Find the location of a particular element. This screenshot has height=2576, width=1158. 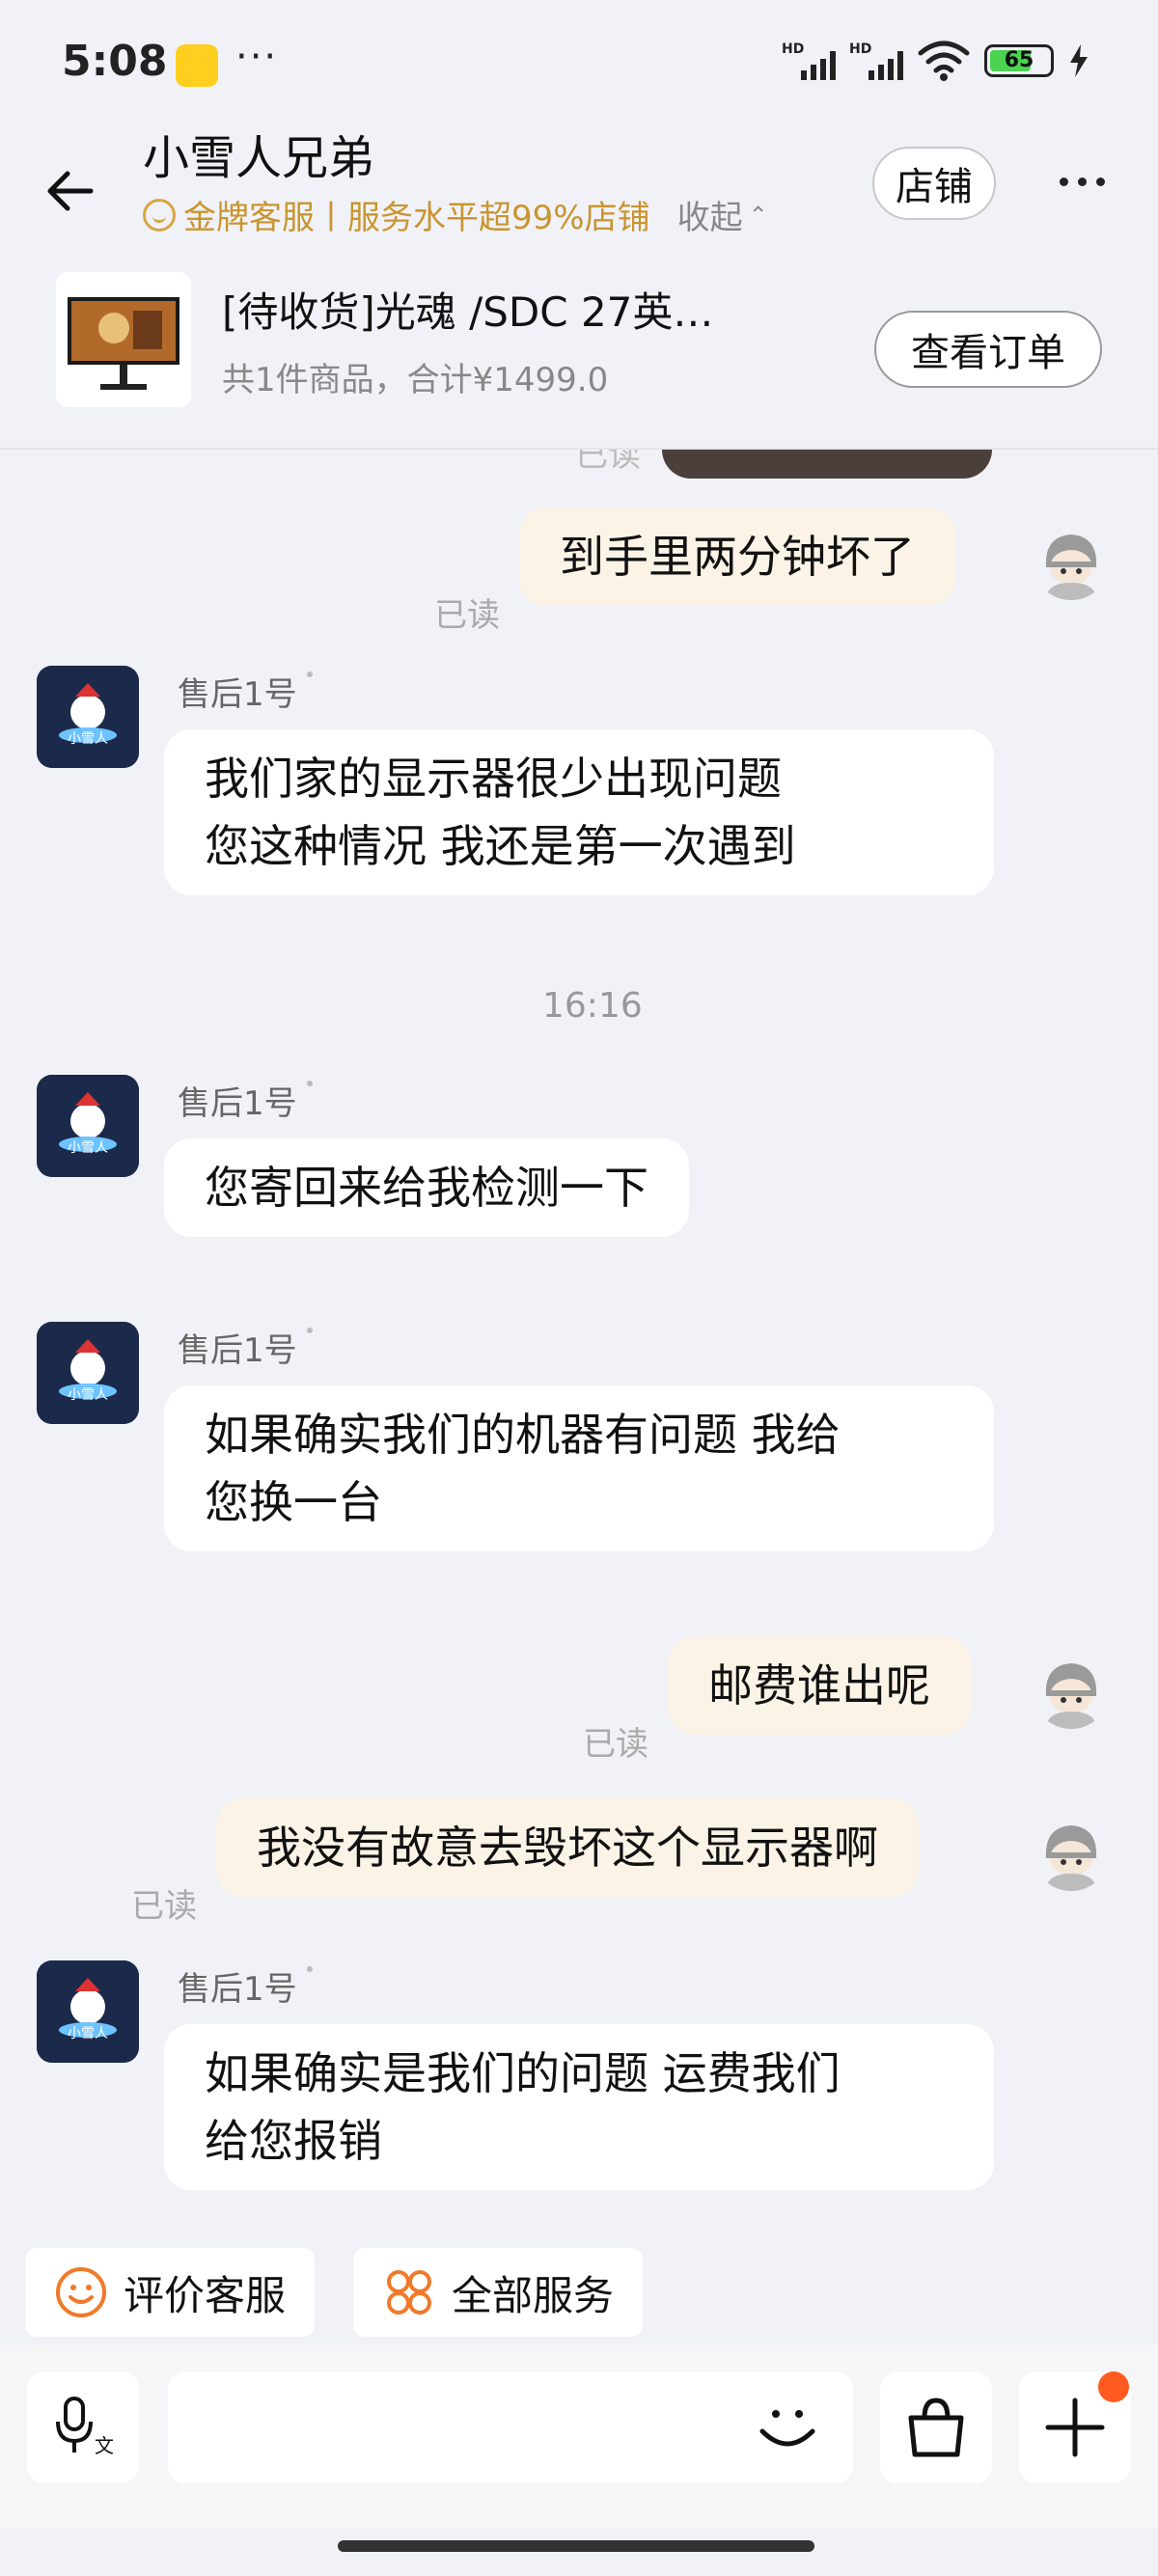

shop-name: 小雪人兄弟 is located at coordinates (259, 158).